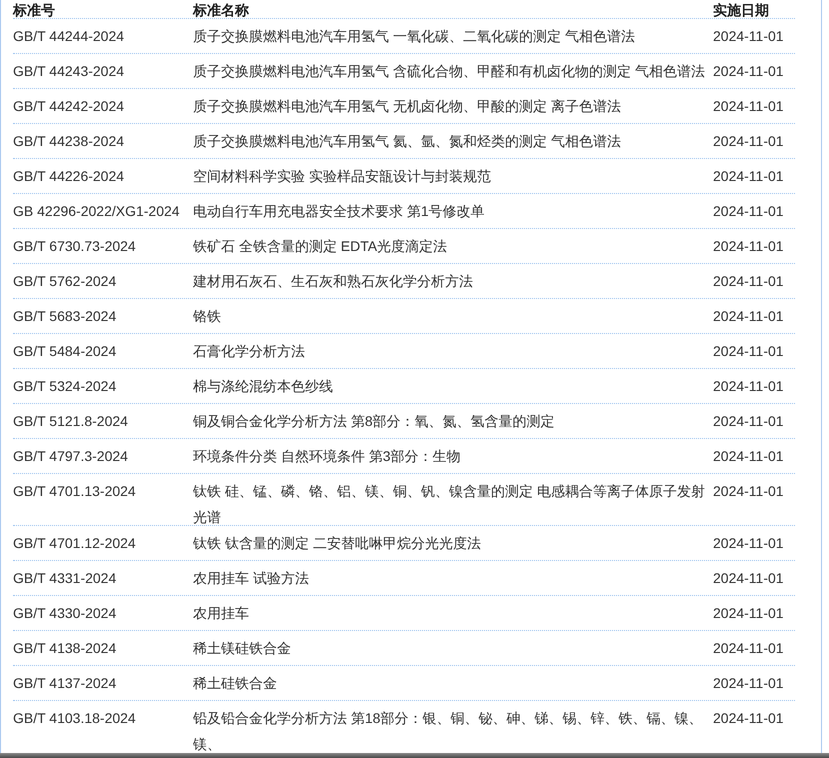 Image resolution: width=829 pixels, height=758 pixels. I want to click on standard-number: GB/T 4331-2024, so click(64, 578).